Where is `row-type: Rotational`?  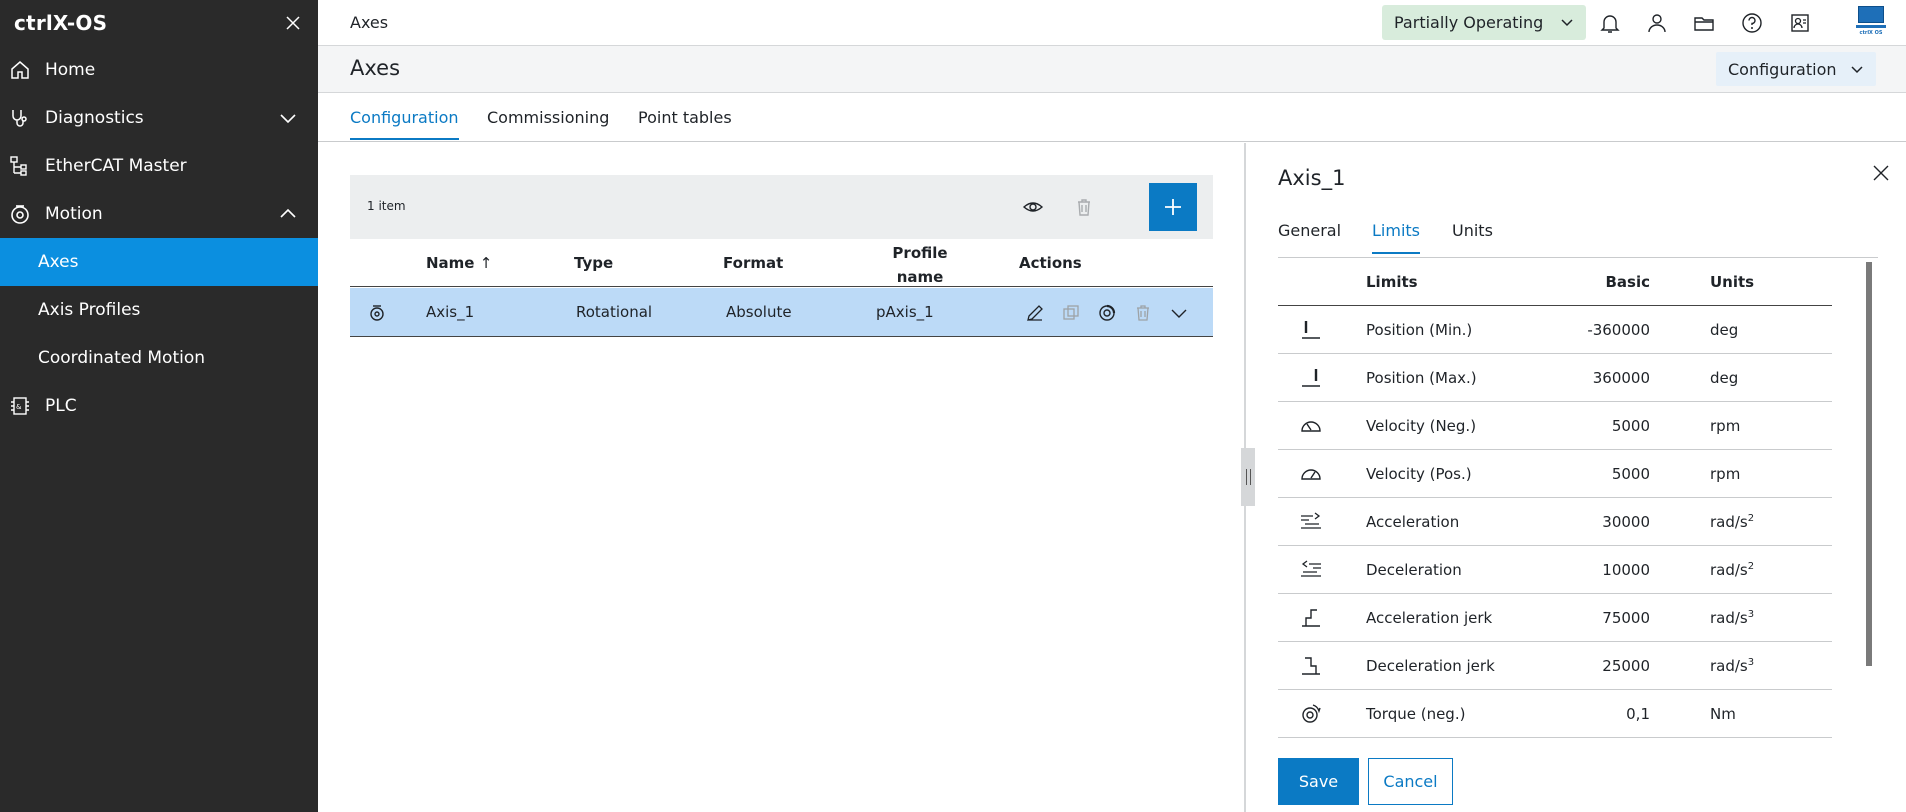
row-type: Rotational is located at coordinates (614, 312).